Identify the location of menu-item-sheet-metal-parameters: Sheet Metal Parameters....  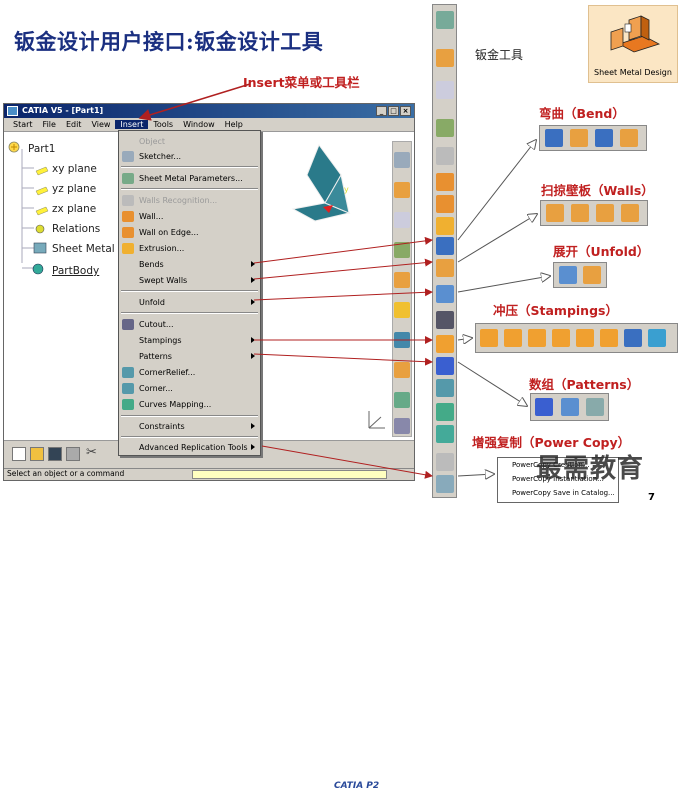
(189, 178).